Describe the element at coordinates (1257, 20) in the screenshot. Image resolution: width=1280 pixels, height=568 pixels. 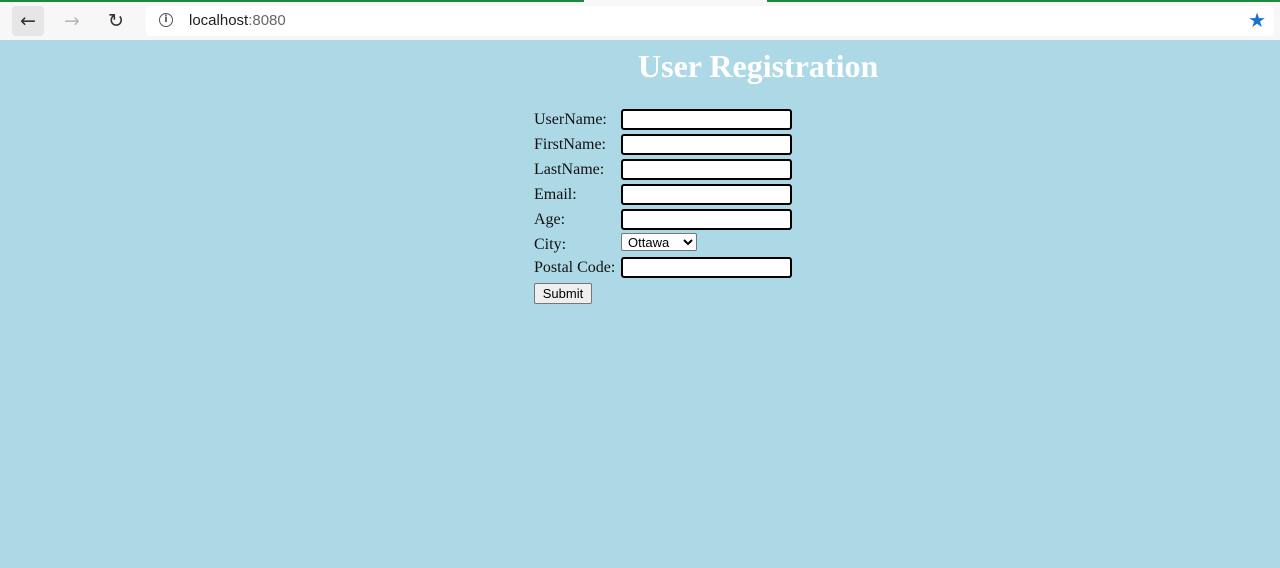
I see `star-icon: ★` at that location.